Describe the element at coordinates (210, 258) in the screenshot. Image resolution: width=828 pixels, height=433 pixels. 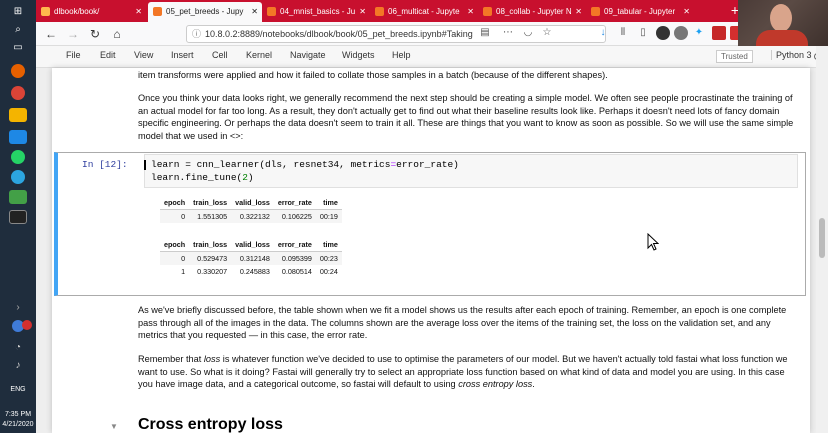
I see `table-cell: 0.529473` at that location.